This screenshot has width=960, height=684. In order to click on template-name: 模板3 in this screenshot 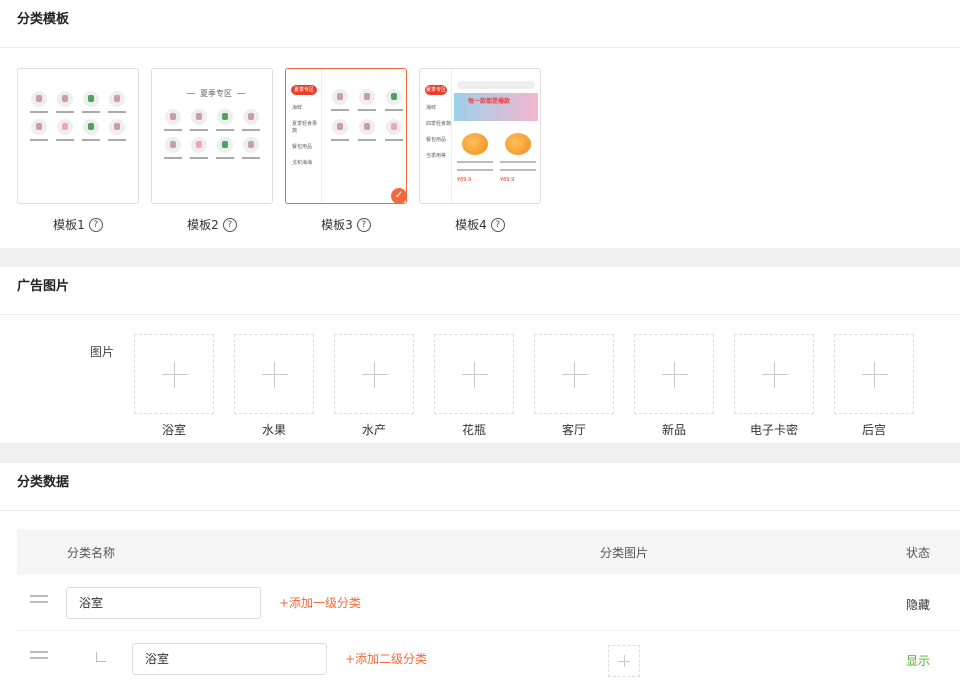, I will do `click(337, 225)`.